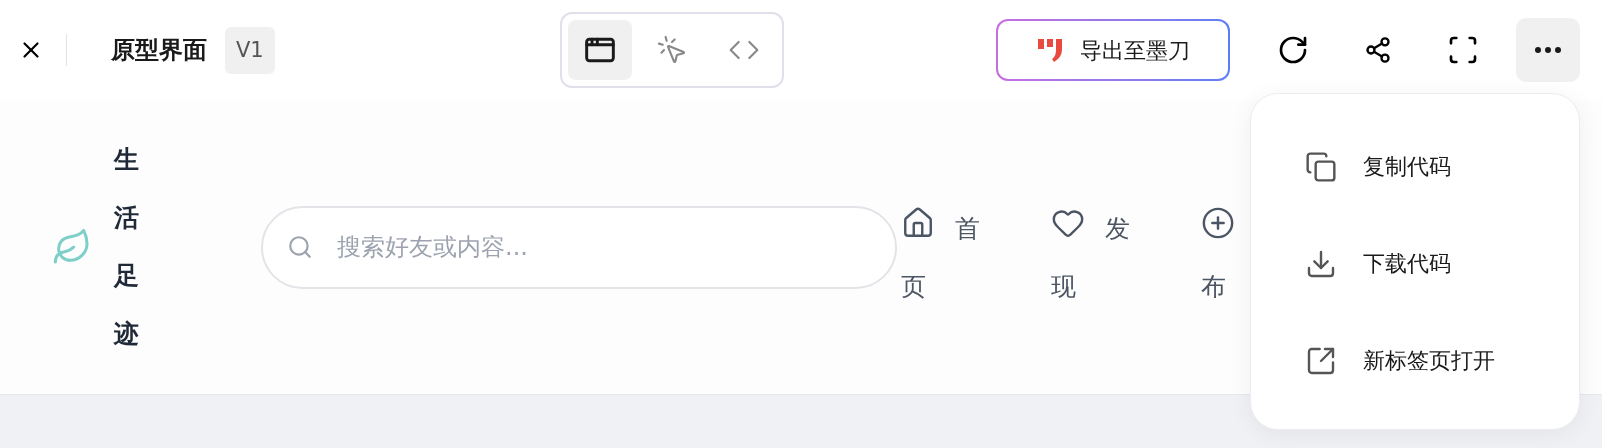 Image resolution: width=1602 pixels, height=448 pixels. I want to click on home-icon, so click(918, 223).